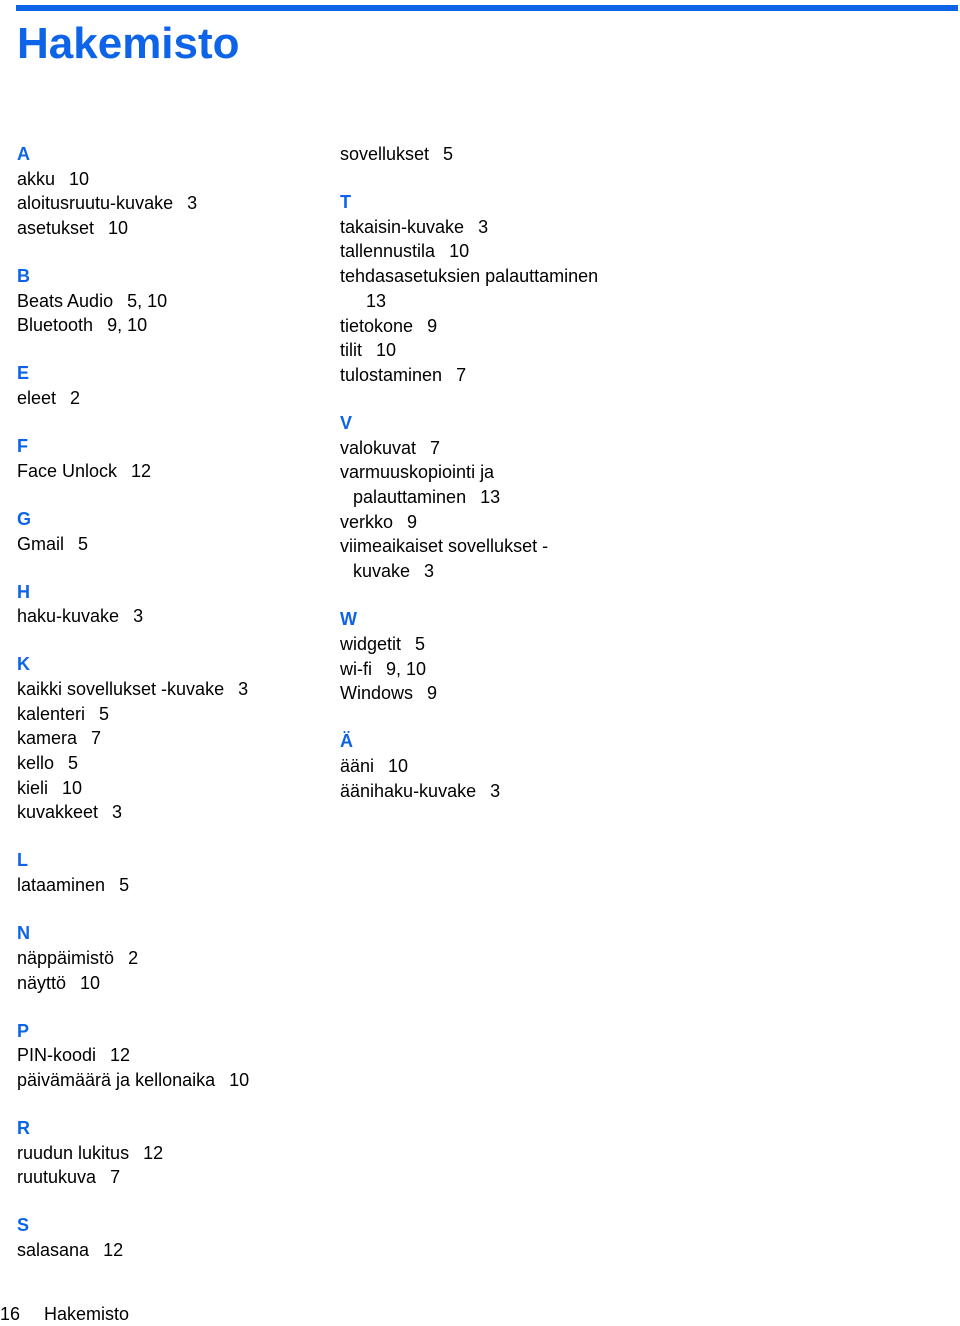 The width and height of the screenshot is (960, 1326). What do you see at coordinates (377, 693) in the screenshot?
I see `entry-term: Windows` at bounding box center [377, 693].